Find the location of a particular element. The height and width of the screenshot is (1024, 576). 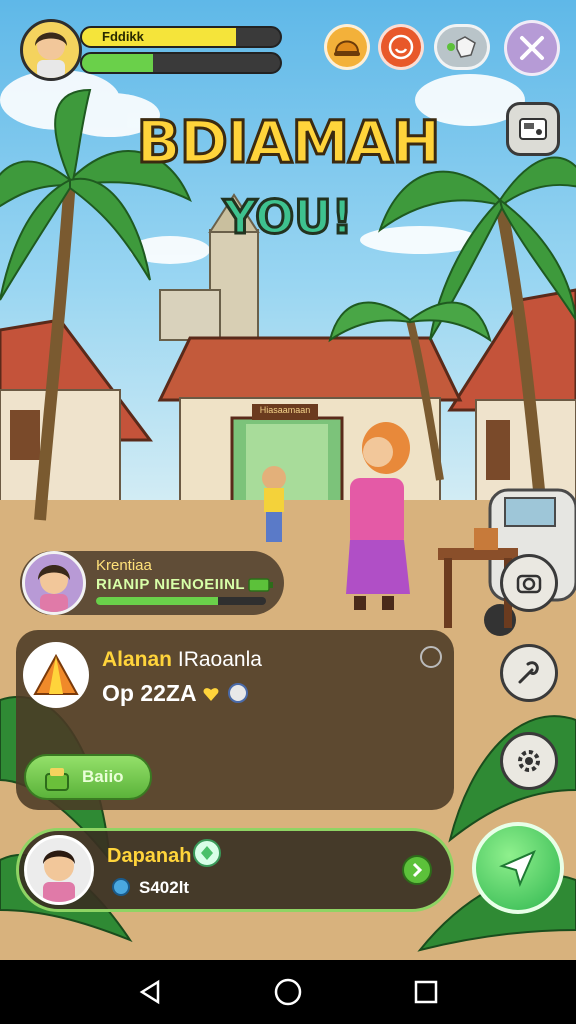

player-coins: S402lt is located at coordinates (164, 887).